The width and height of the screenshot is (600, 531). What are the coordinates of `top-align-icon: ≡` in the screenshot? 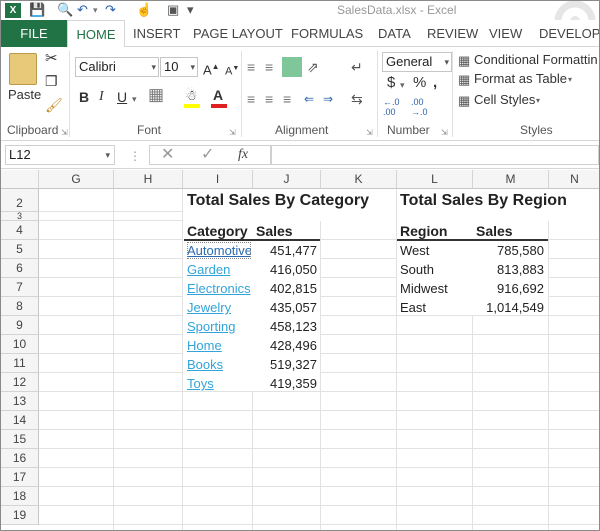 It's located at (251, 67).